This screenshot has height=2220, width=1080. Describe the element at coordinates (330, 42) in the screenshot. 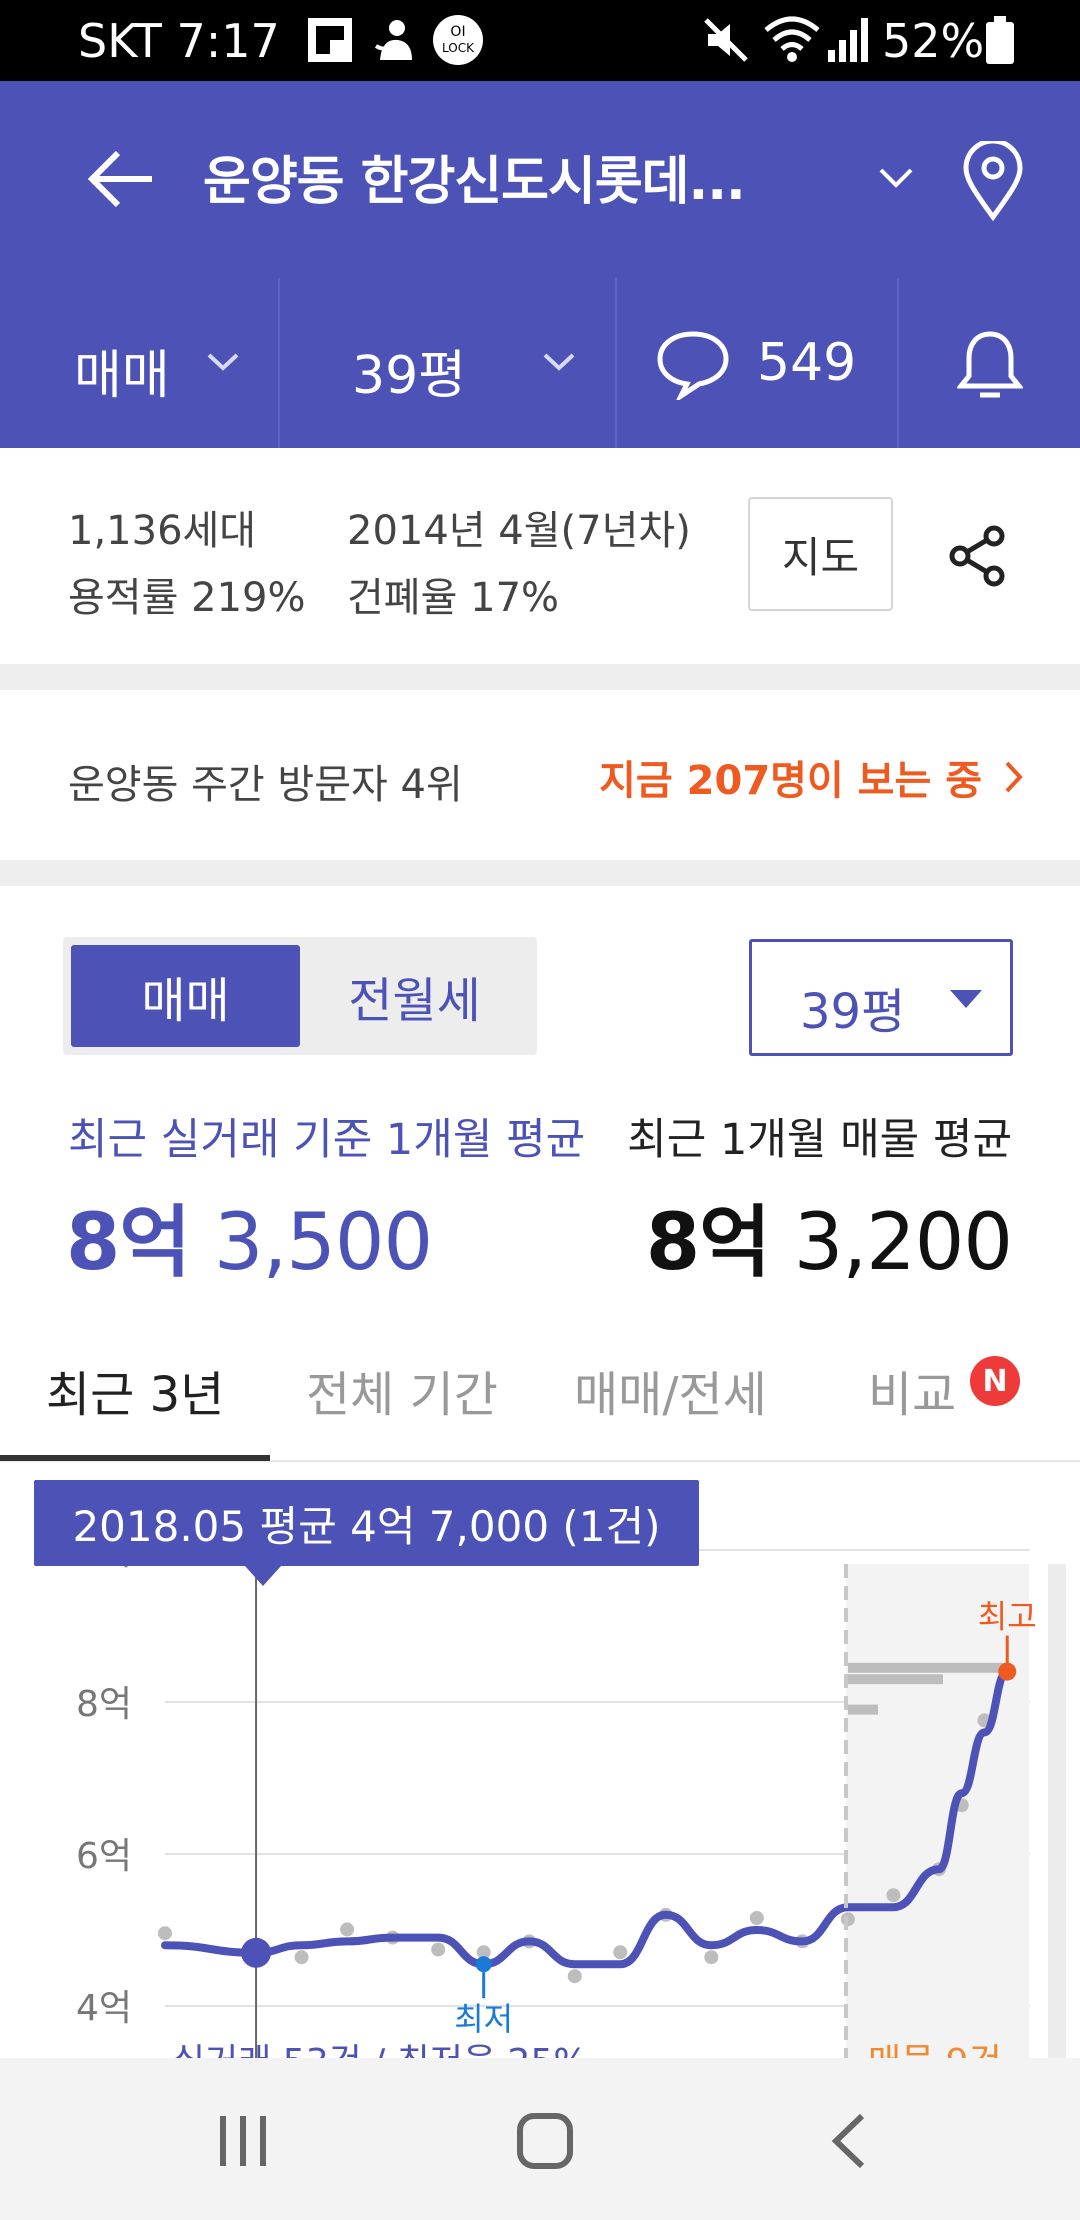

I see `flipboard-icon` at that location.